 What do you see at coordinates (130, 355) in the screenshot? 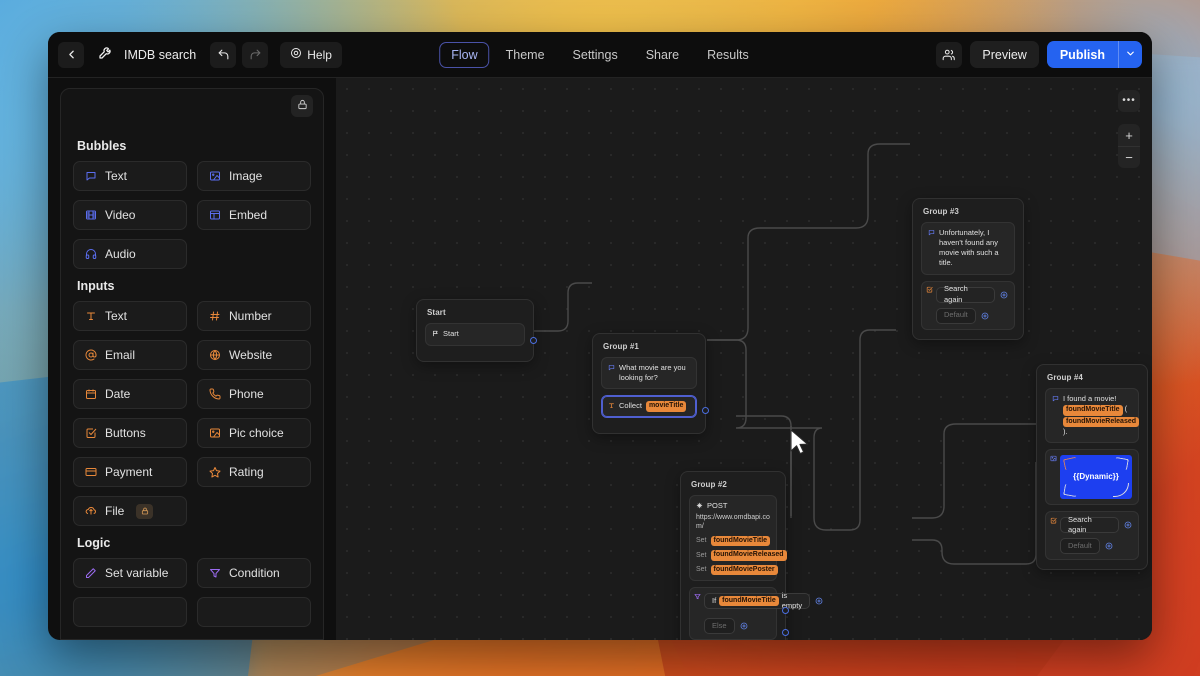
I see `block-input-email: Email` at bounding box center [130, 355].